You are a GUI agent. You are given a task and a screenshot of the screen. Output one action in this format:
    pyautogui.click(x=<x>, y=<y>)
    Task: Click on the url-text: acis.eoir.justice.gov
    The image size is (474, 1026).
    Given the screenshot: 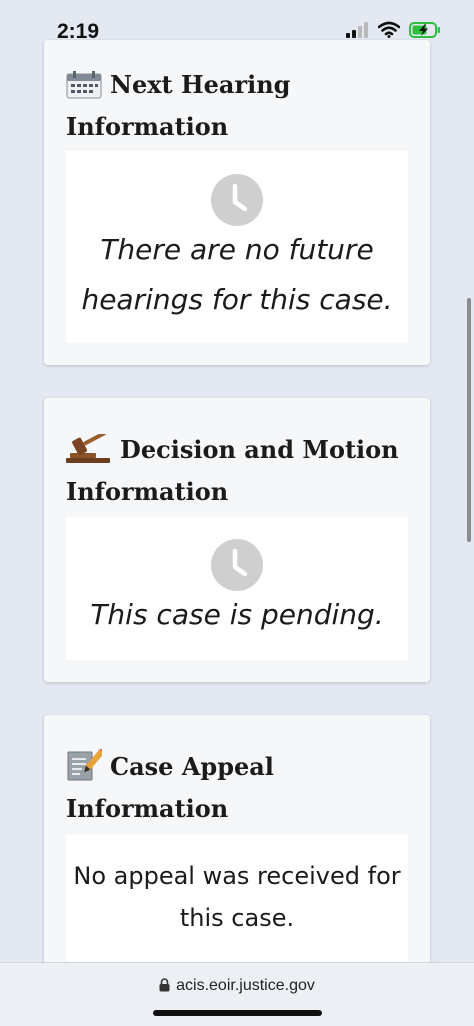 What is the action you would take?
    pyautogui.click(x=245, y=985)
    